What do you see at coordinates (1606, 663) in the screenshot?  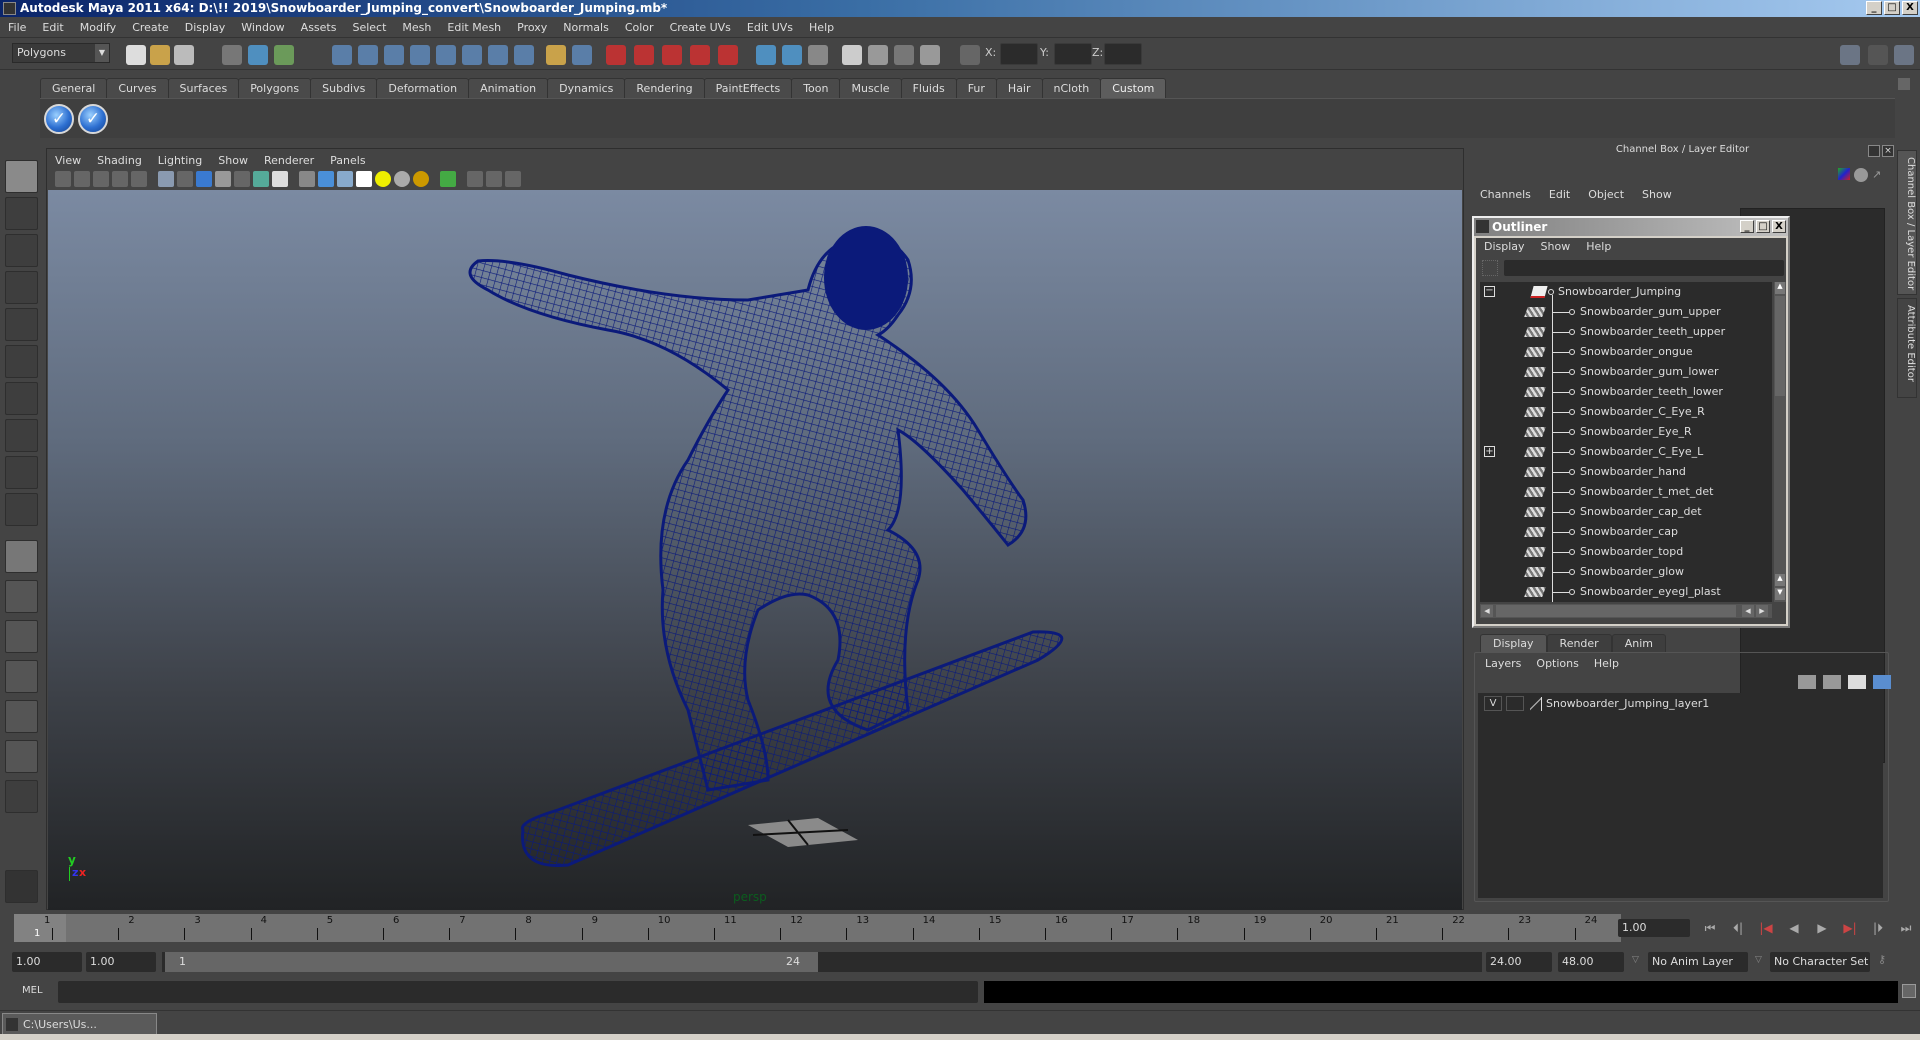 I see `layer-help-menu: Help` at bounding box center [1606, 663].